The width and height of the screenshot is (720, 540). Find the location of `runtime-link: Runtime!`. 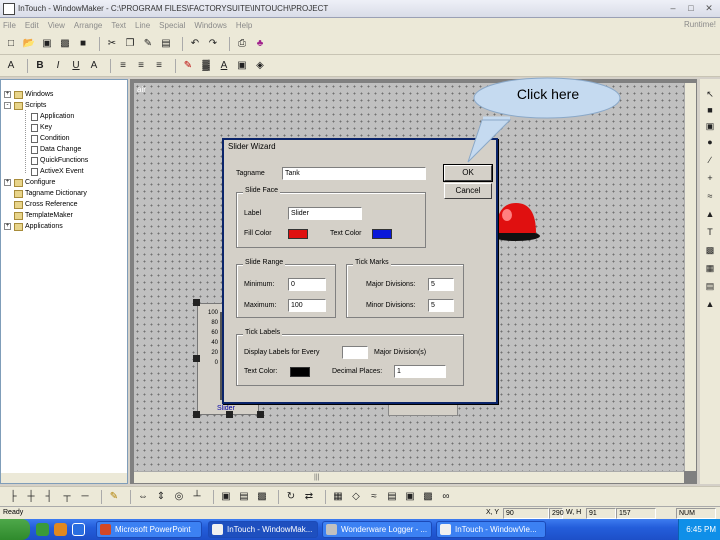

runtime-link: Runtime! is located at coordinates (700, 24).